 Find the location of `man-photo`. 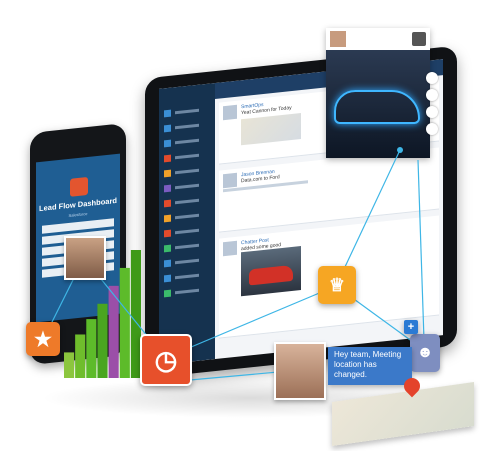

man-photo is located at coordinates (85, 258).